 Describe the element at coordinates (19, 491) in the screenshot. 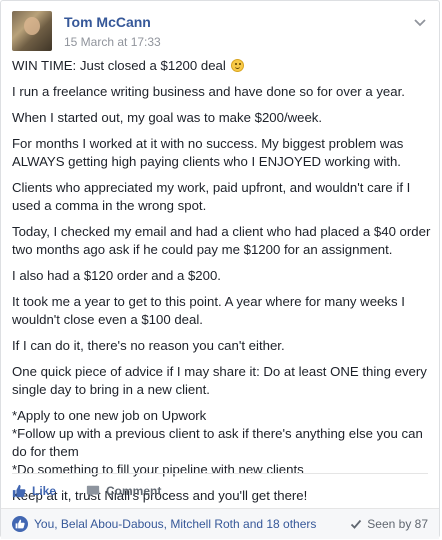

I see `thumbs-up-icon` at that location.